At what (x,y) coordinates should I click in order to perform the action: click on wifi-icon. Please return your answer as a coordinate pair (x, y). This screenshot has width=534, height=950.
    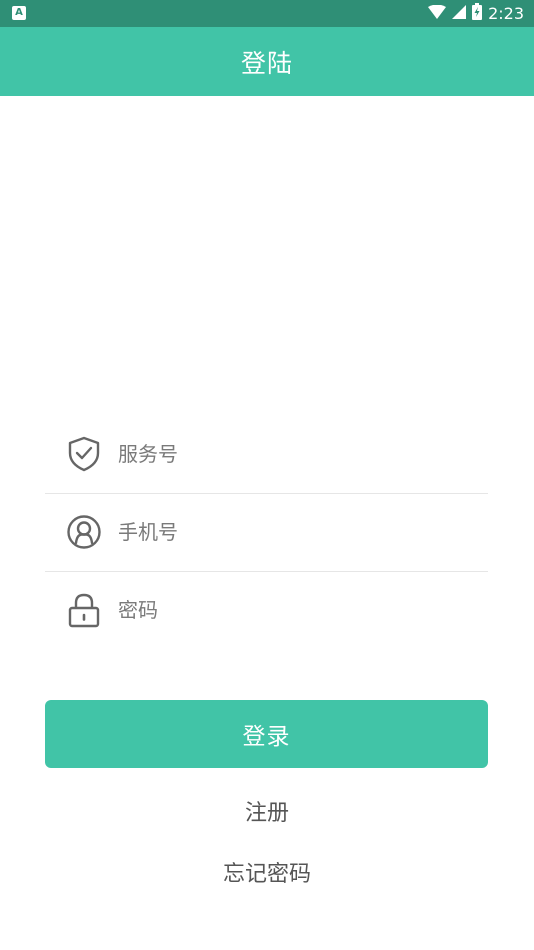
    Looking at the image, I should click on (437, 13).